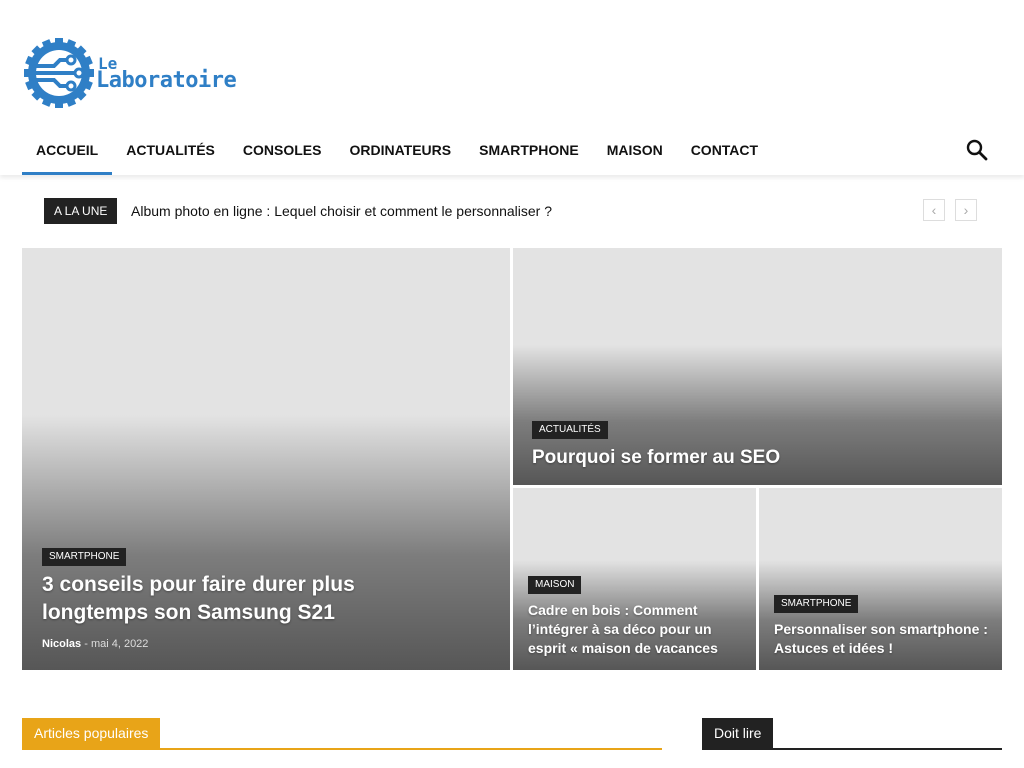 The image size is (1024, 768). What do you see at coordinates (635, 150) in the screenshot?
I see `nav-item-maison: MAISON` at bounding box center [635, 150].